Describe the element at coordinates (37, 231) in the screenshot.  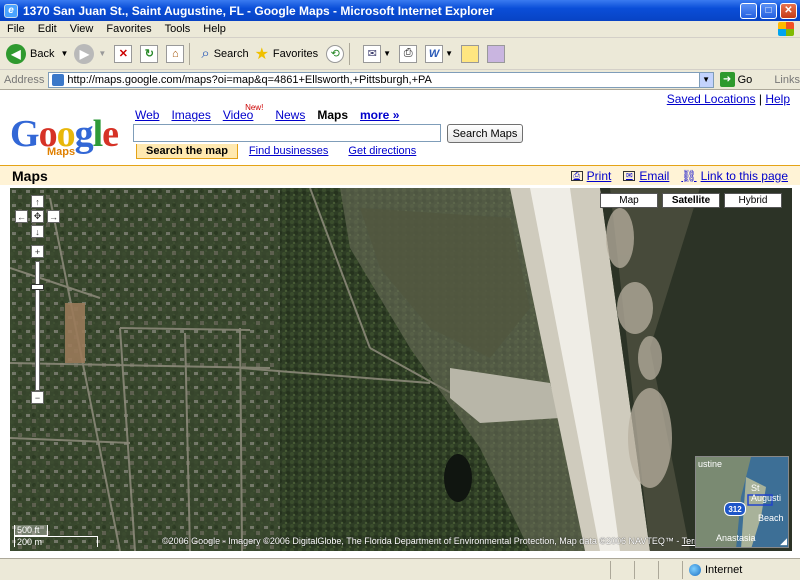
I see `pan-down-icon: ↓` at that location.